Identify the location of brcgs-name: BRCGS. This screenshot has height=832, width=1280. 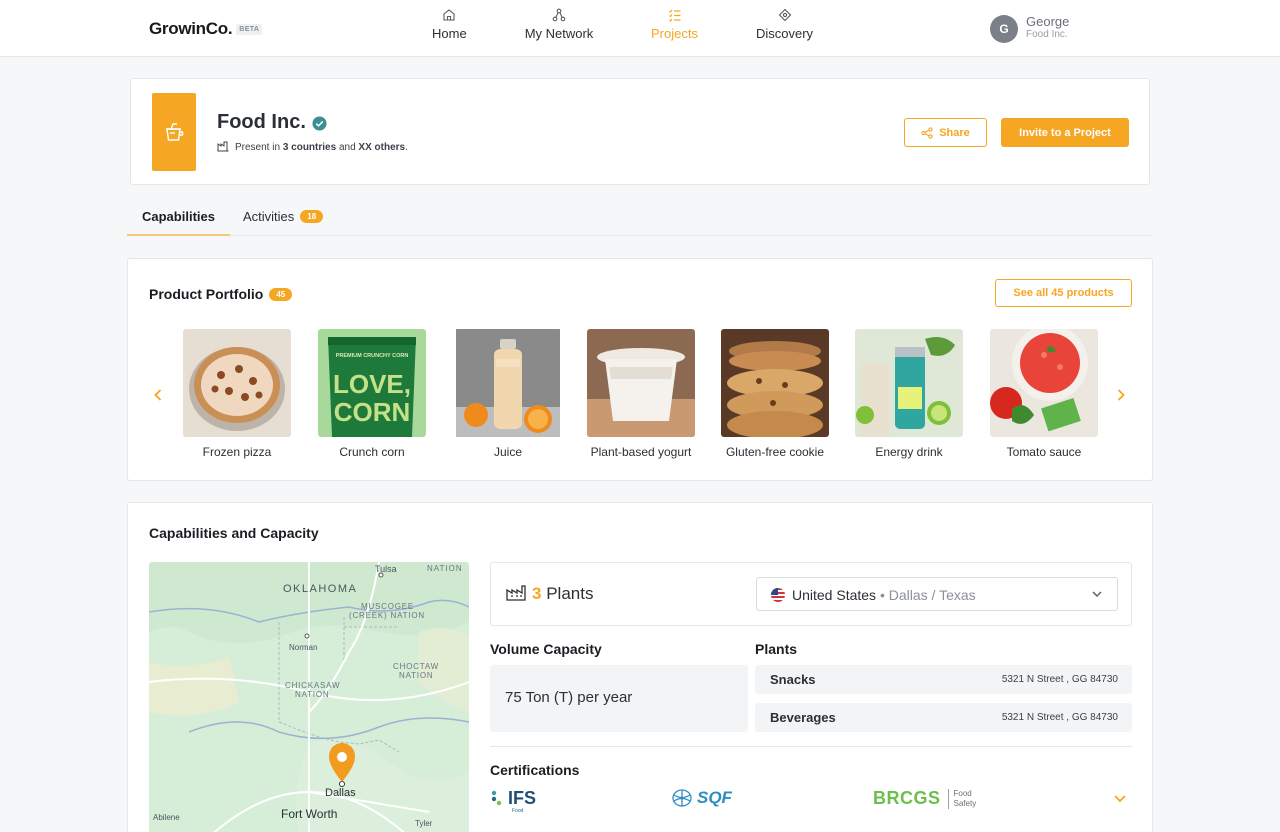
(907, 798).